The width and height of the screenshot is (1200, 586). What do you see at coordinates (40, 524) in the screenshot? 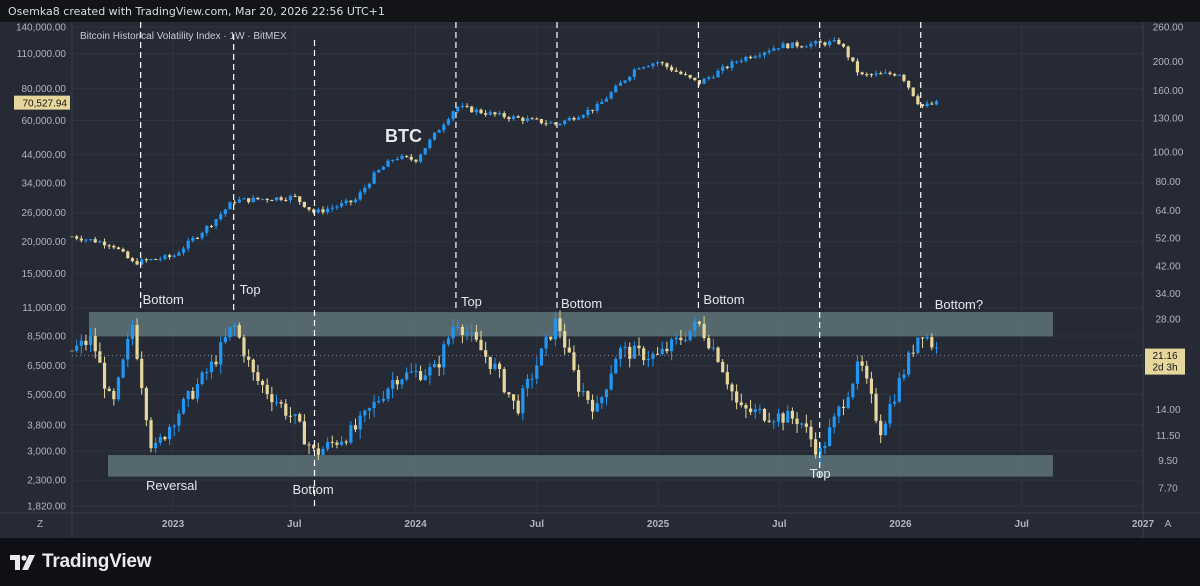
I see `axis-edge-left: Z` at bounding box center [40, 524].